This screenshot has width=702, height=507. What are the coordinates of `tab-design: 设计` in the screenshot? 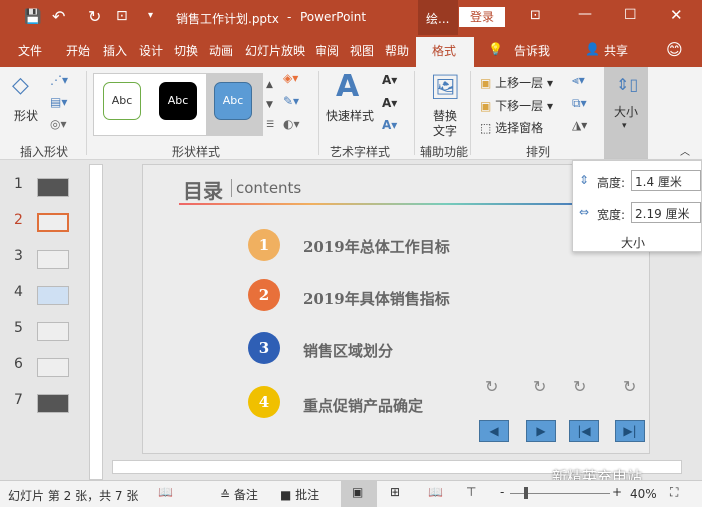 It's located at (151, 50).